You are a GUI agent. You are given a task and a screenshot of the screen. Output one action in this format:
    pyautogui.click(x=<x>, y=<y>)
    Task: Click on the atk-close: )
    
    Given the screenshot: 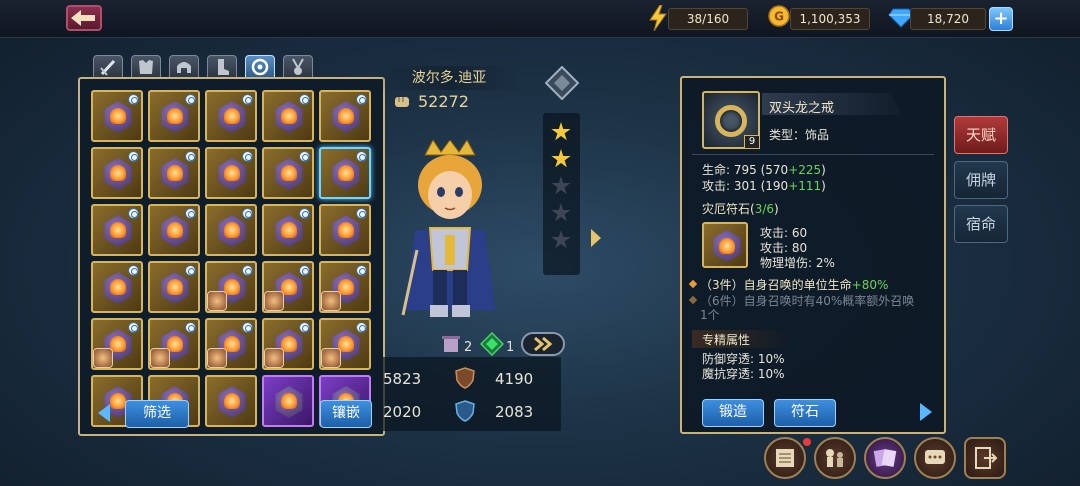 What is the action you would take?
    pyautogui.click(x=823, y=186)
    